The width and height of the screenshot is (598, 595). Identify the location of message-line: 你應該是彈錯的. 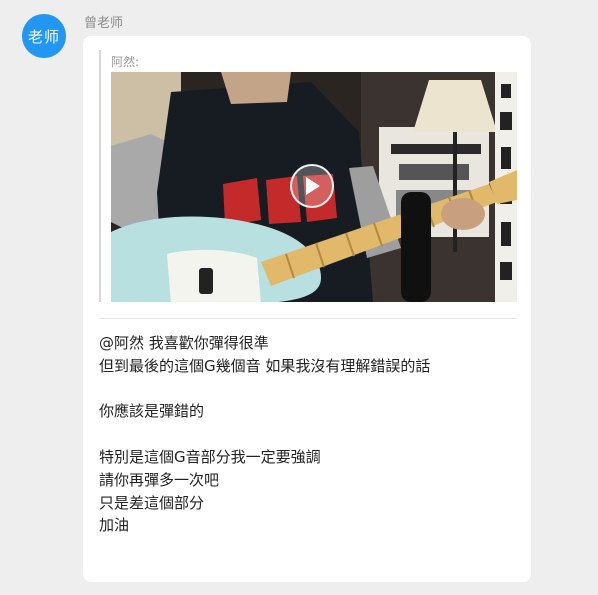
(152, 411).